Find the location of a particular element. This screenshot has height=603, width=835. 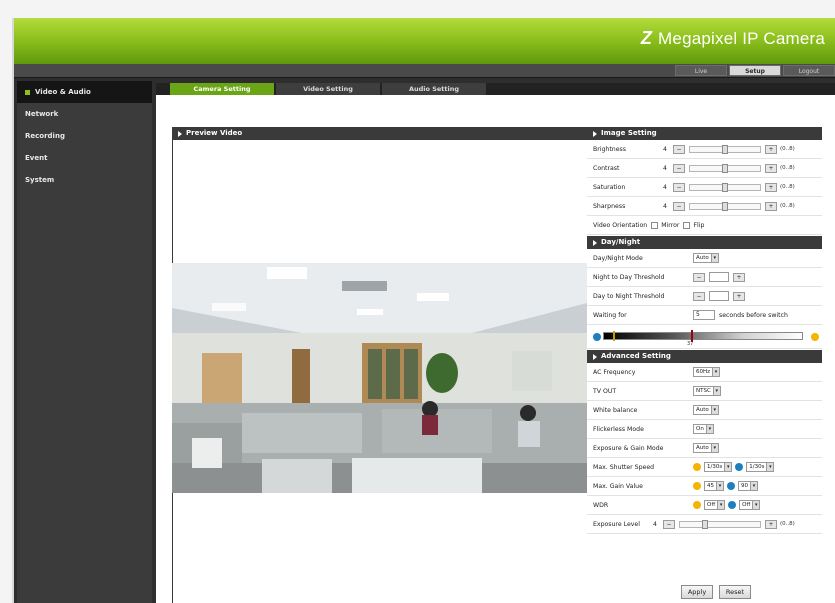

image-setting-title: Image Setting is located at coordinates (629, 133).